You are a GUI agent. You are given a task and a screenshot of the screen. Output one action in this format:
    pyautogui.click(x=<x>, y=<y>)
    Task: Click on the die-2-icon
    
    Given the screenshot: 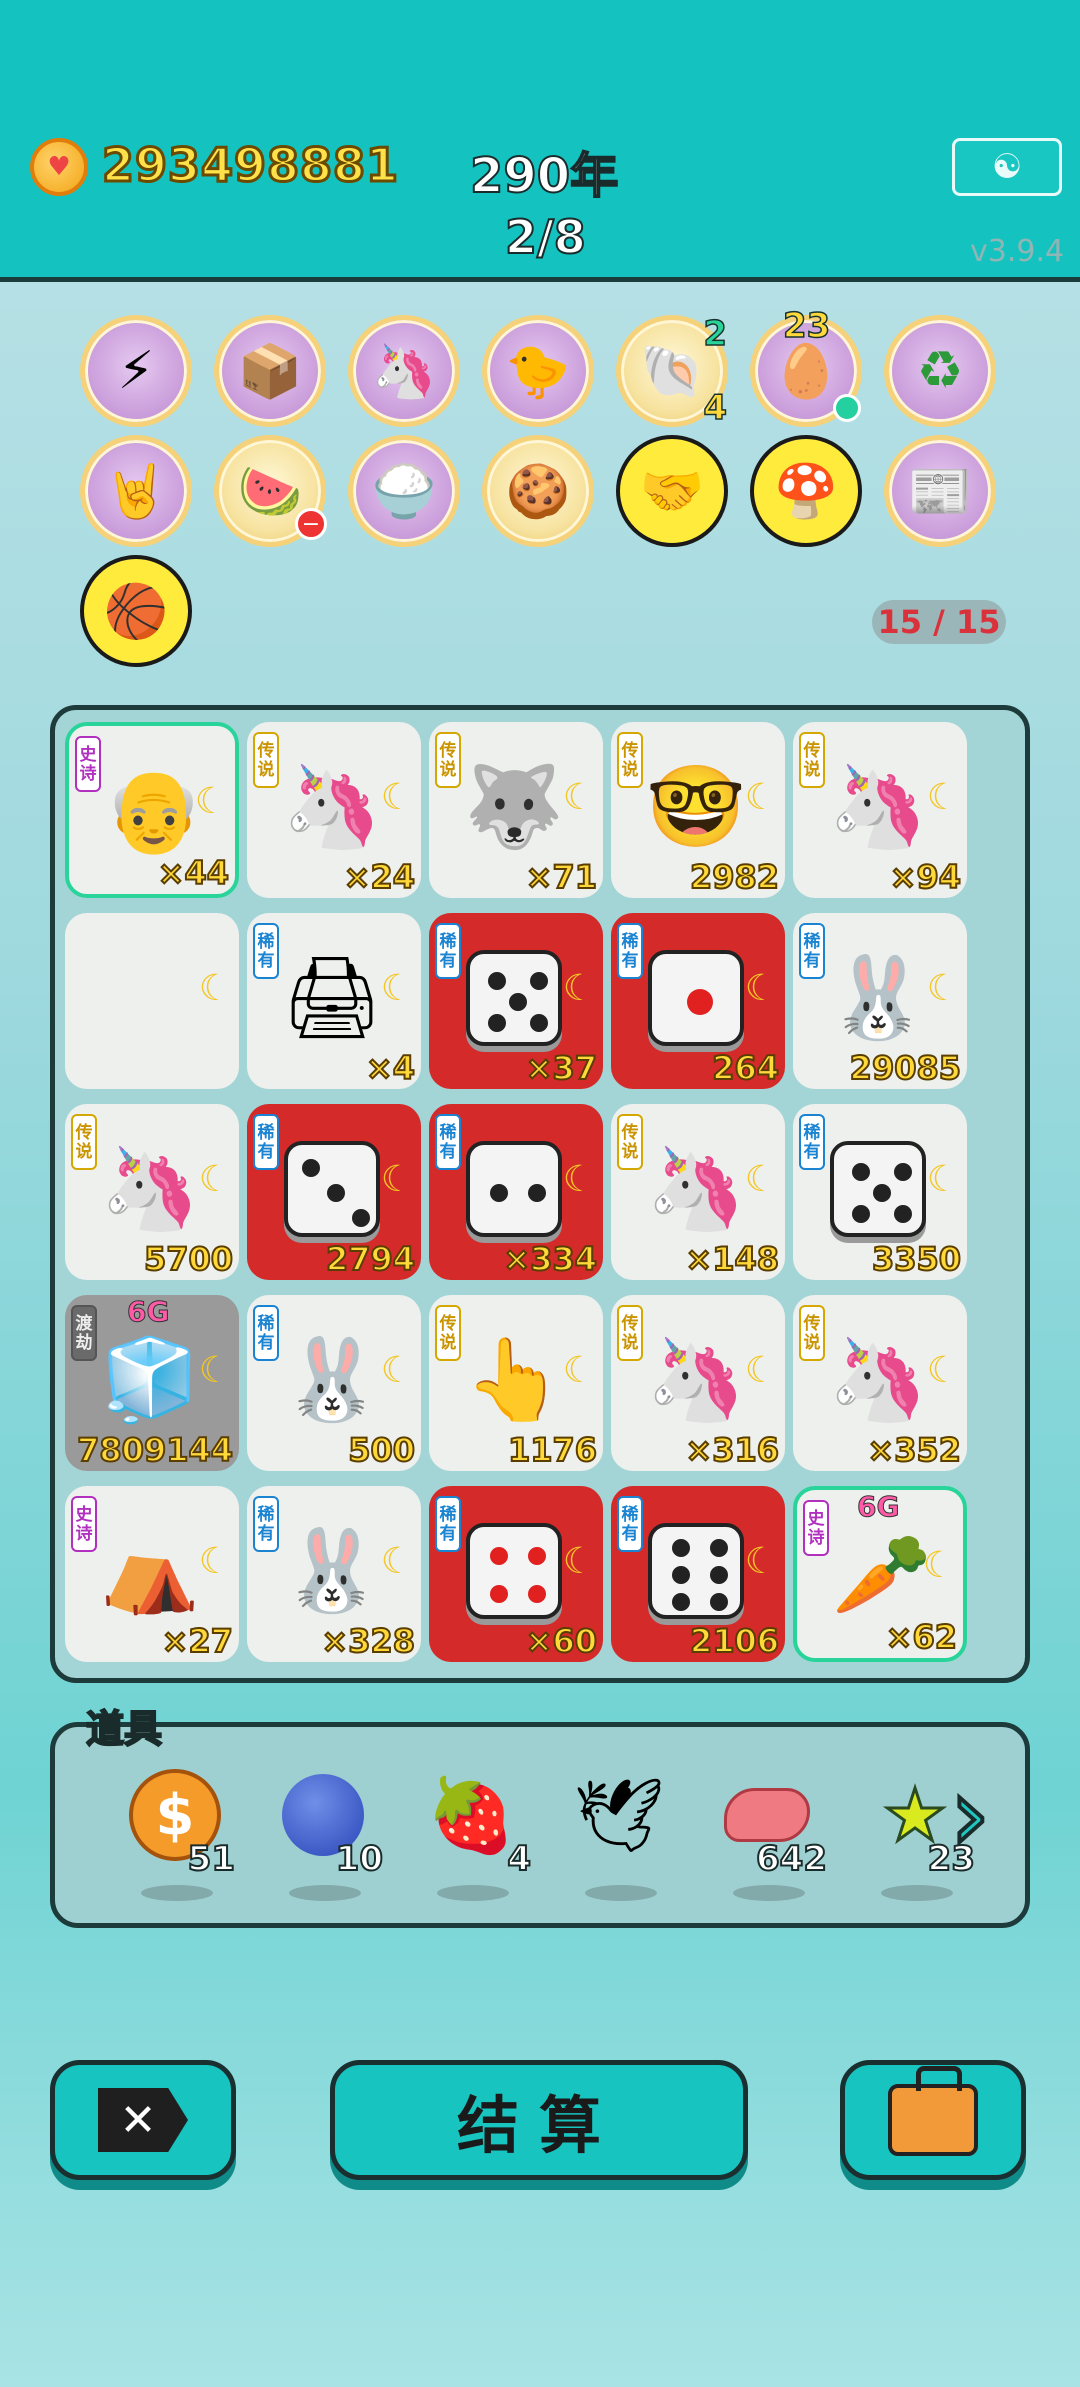 What is the action you would take?
    pyautogui.click(x=514, y=1189)
    